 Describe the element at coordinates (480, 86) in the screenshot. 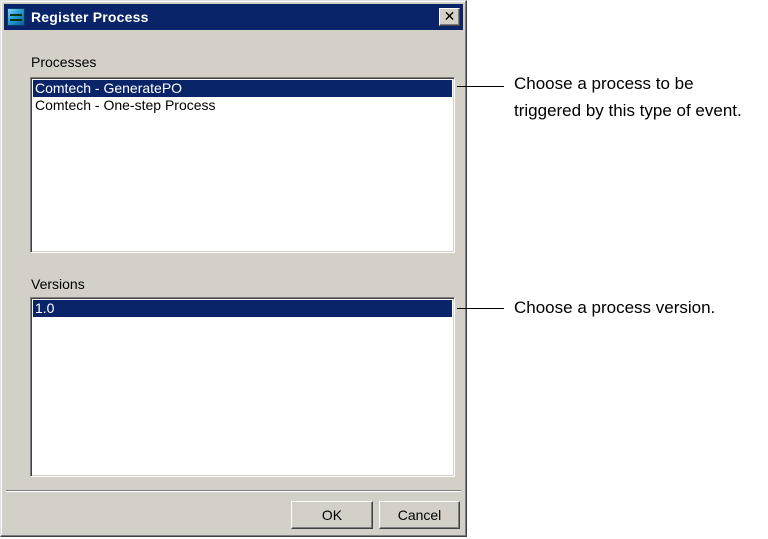

I see `process-callout-line` at that location.